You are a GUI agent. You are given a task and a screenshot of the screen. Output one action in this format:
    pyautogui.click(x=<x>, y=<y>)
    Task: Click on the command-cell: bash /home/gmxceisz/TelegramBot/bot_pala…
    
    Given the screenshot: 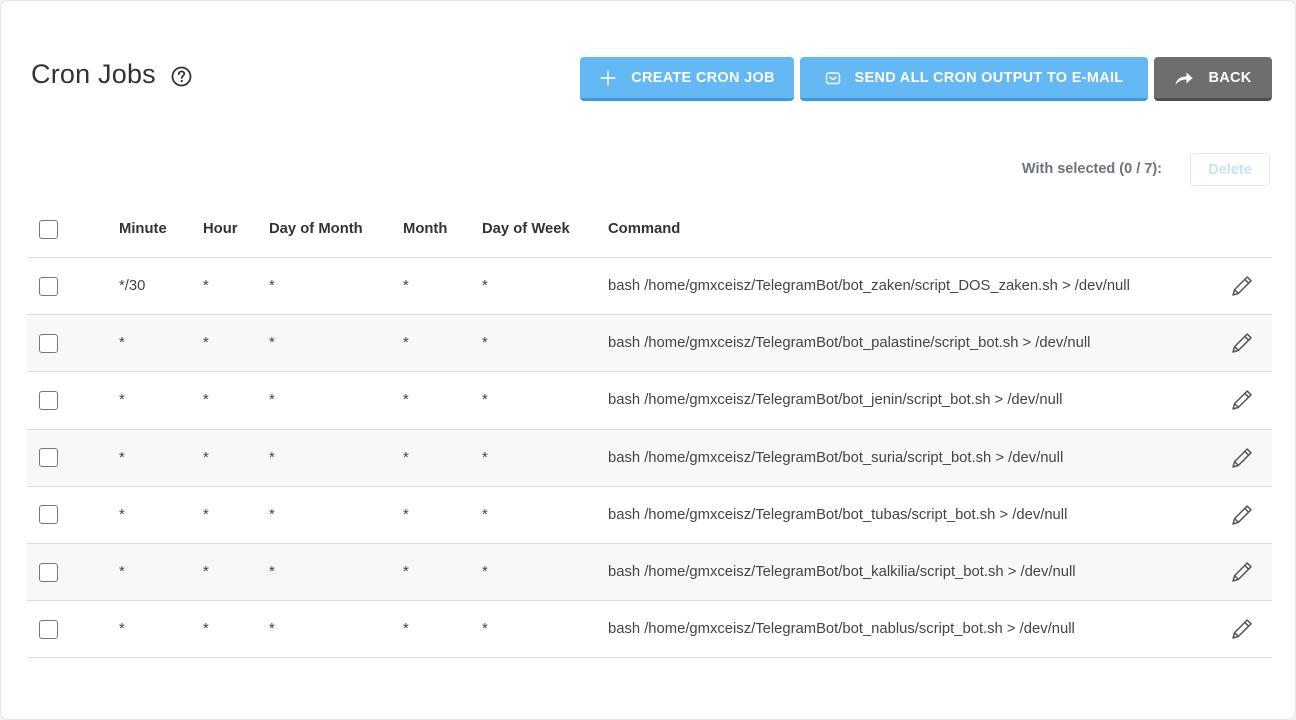 What is the action you would take?
    pyautogui.click(x=849, y=343)
    